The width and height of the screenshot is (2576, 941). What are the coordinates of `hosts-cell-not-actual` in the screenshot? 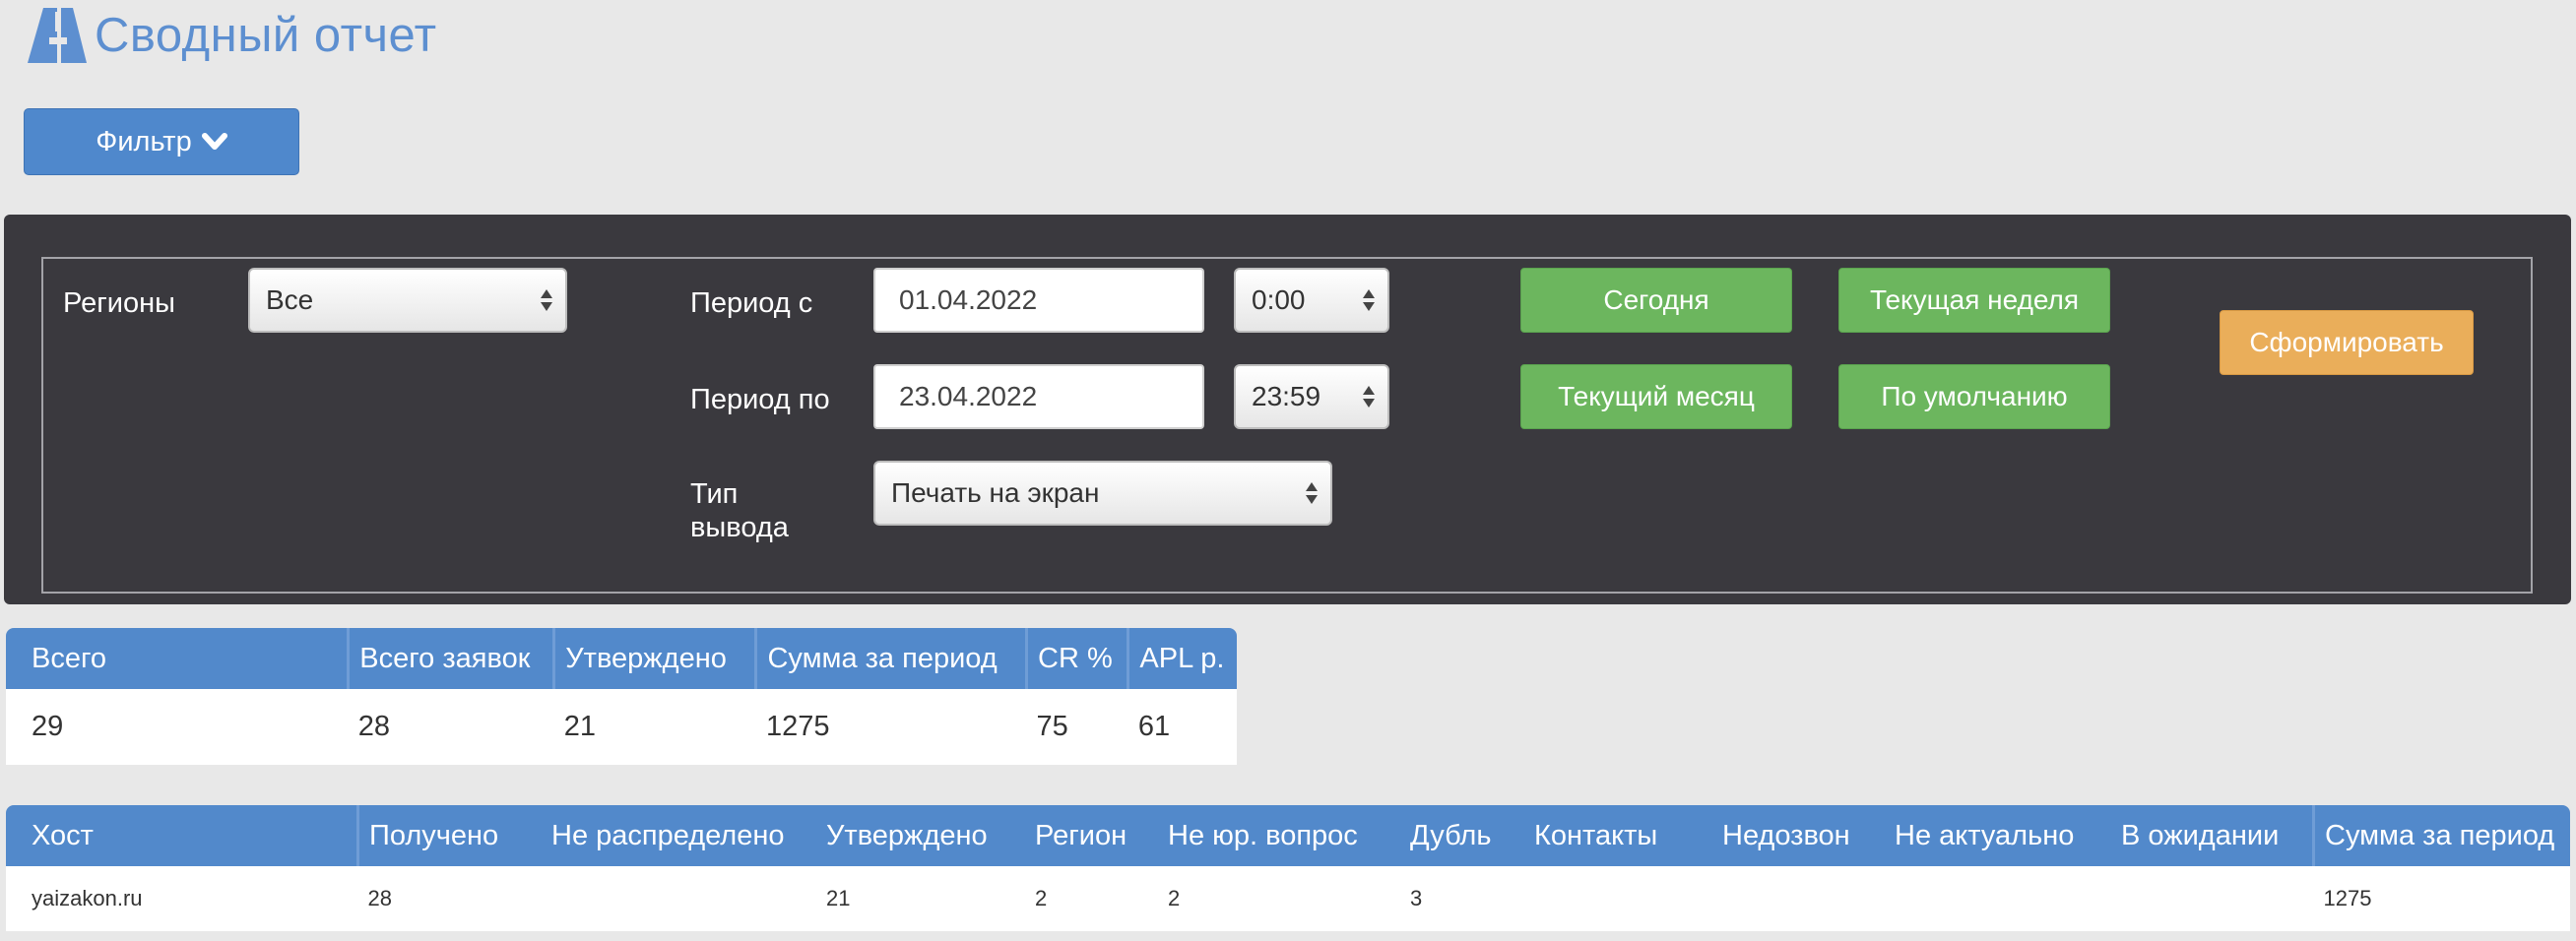 It's located at (1998, 898).